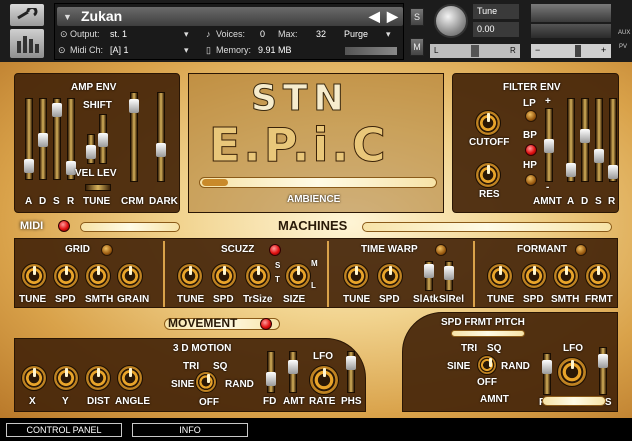 The height and width of the screenshot is (441, 632). I want to click on slatk-slider, so click(429, 276).